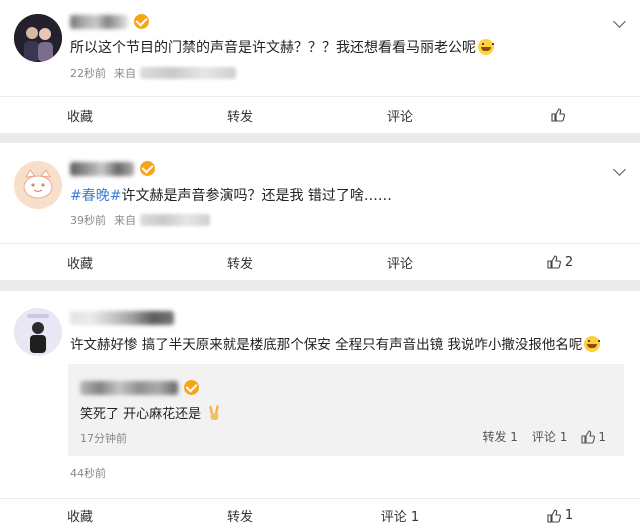 This screenshot has width=640, height=532. What do you see at coordinates (400, 515) in the screenshot?
I see `comment-button: 评论 1` at bounding box center [400, 515].